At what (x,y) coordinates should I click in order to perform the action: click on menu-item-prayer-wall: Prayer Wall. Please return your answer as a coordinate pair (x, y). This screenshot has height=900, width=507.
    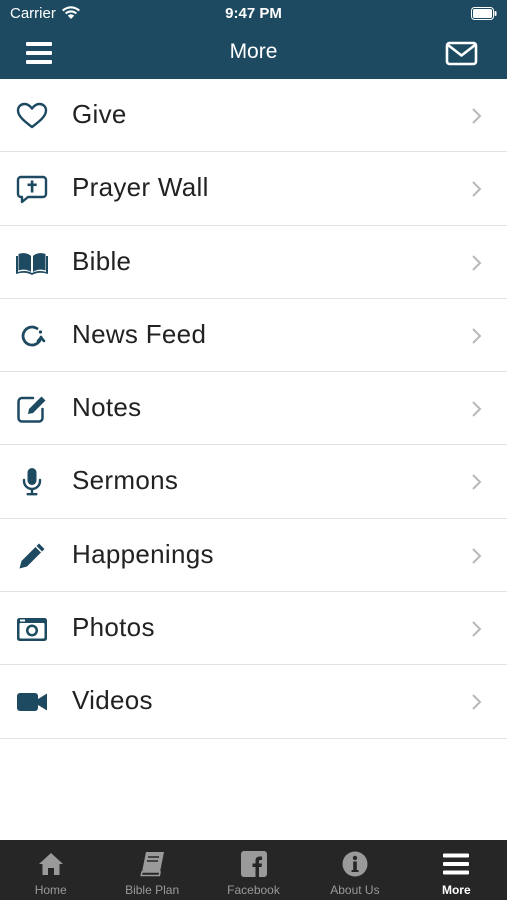
    Looking at the image, I should click on (253, 189).